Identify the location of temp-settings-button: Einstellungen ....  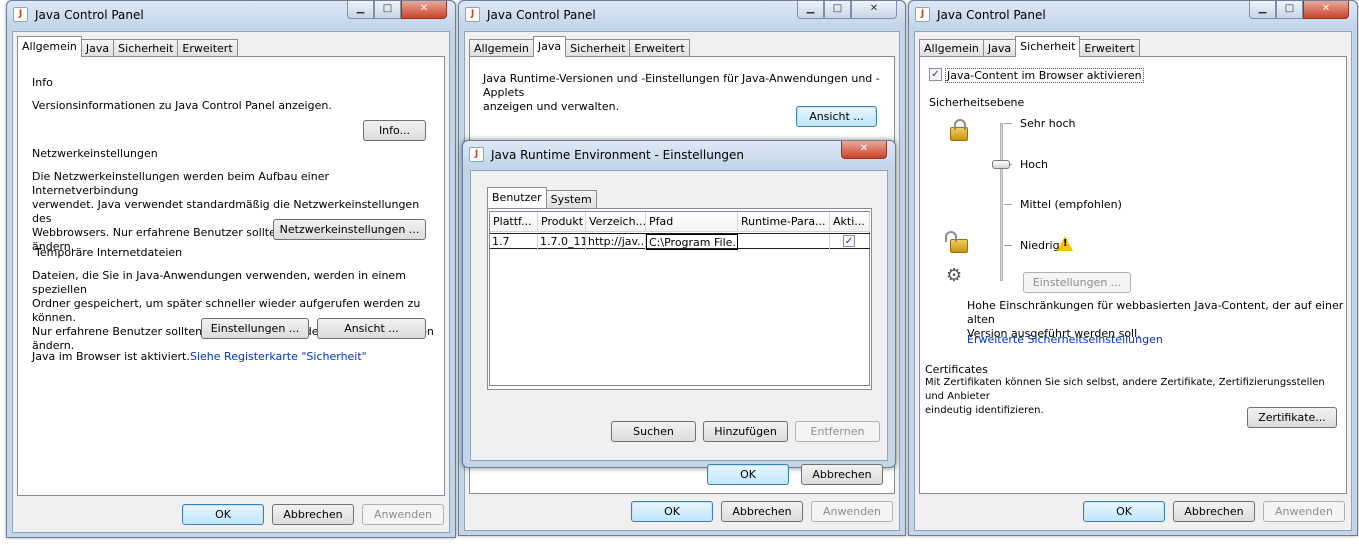
(255, 328).